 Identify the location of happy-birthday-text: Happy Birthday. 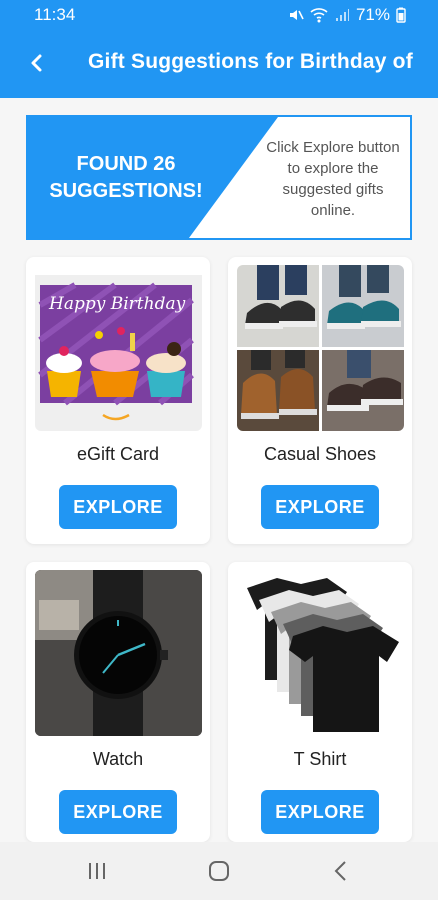
(117, 304).